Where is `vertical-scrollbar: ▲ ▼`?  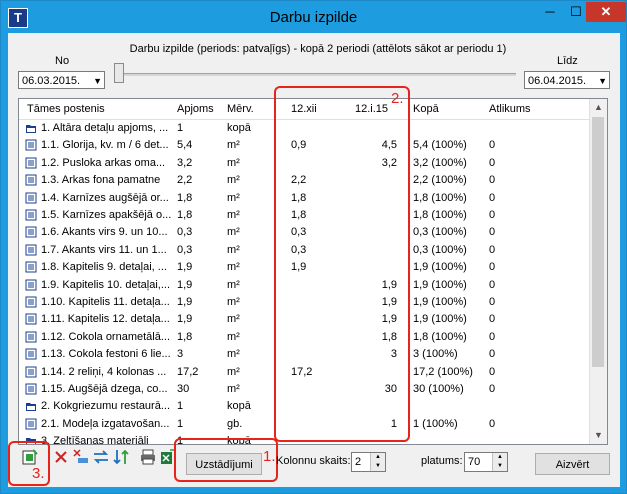 vertical-scrollbar: ▲ ▼ is located at coordinates (598, 271).